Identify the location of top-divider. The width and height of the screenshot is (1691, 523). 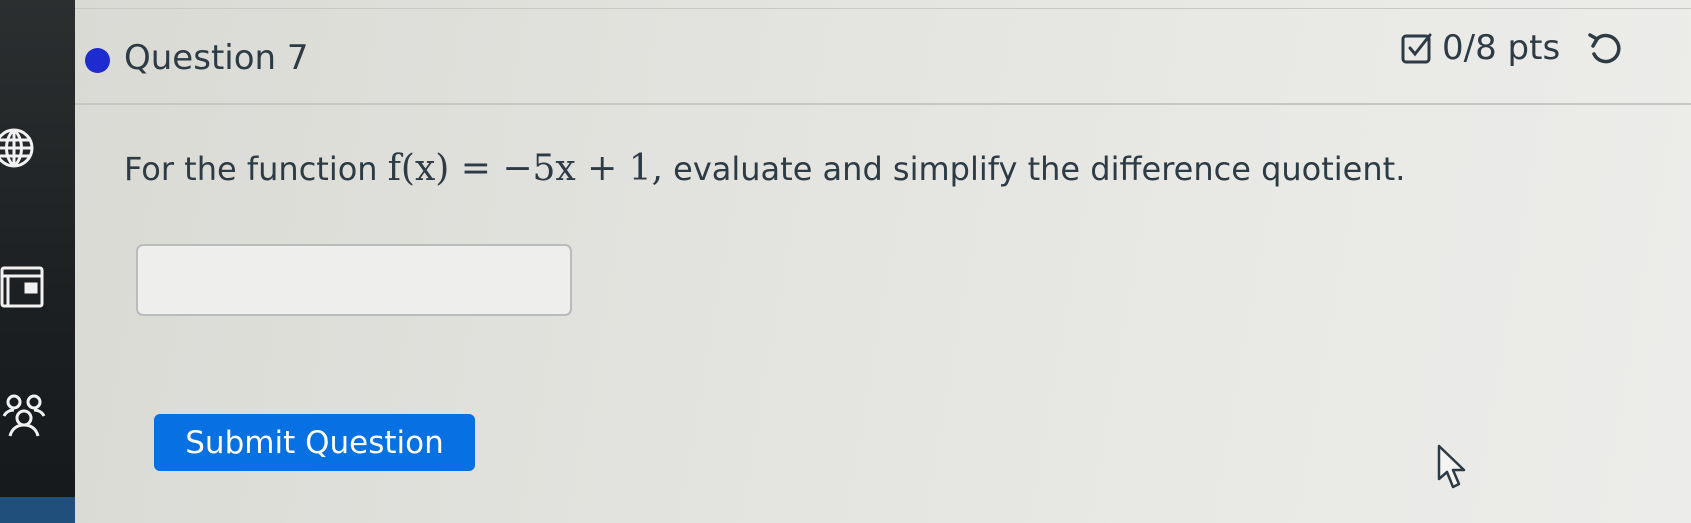
(883, 8).